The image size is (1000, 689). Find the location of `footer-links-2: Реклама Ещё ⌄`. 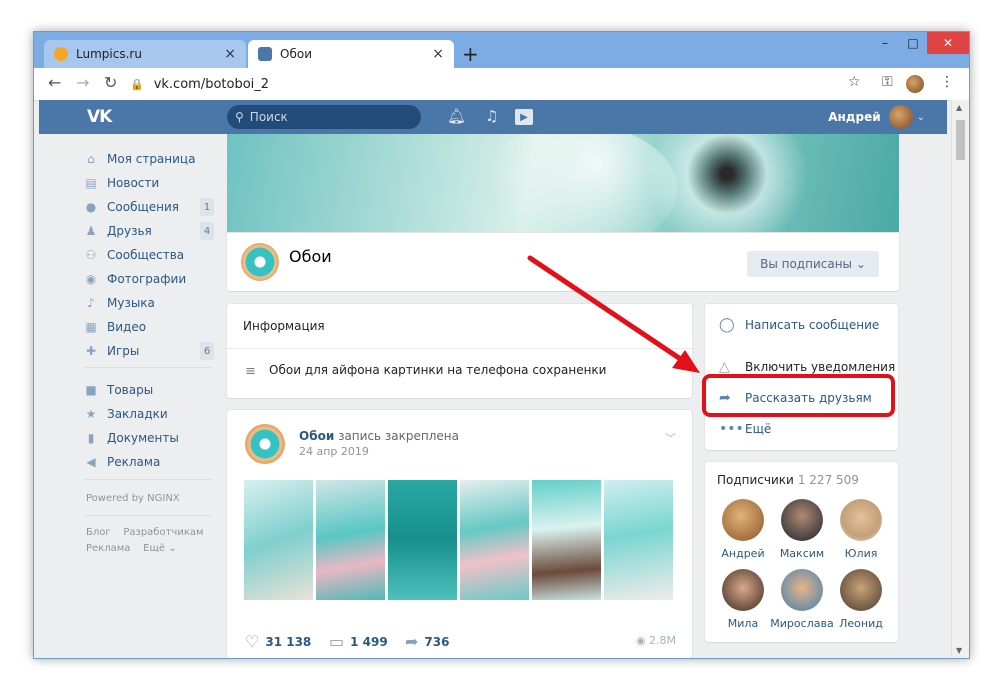

footer-links-2: Реклама Ещё ⌄ is located at coordinates (131, 548).